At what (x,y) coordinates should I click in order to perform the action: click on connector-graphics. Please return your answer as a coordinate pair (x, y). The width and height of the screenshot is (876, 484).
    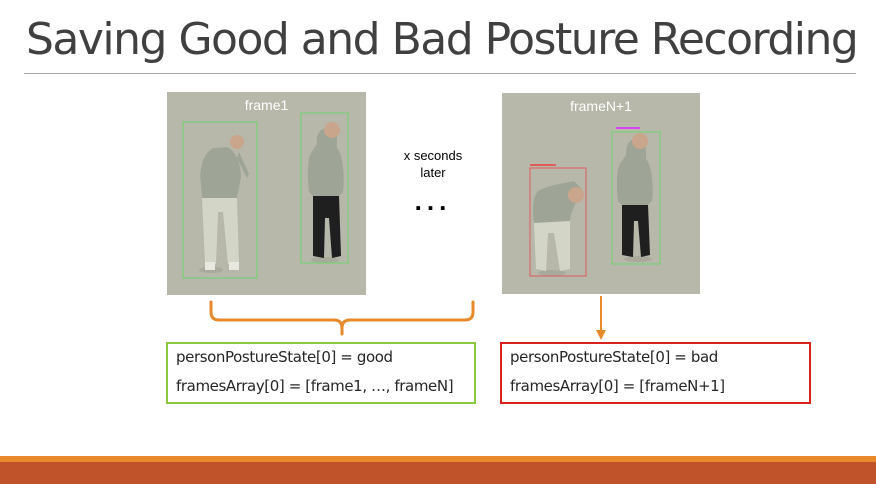
    Looking at the image, I should click on (407, 318).